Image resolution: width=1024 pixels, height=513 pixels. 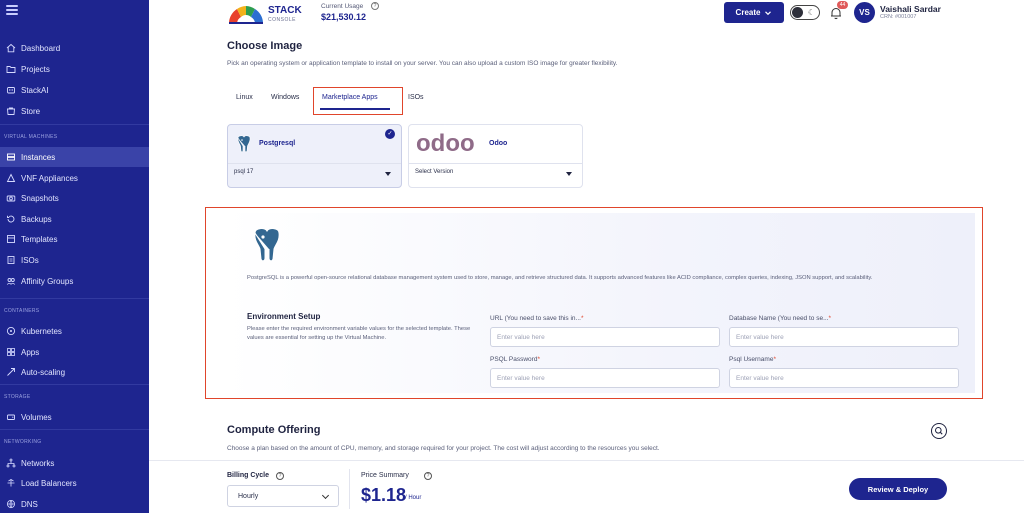 What do you see at coordinates (11, 352) in the screenshot?
I see `apps-icon` at bounding box center [11, 352].